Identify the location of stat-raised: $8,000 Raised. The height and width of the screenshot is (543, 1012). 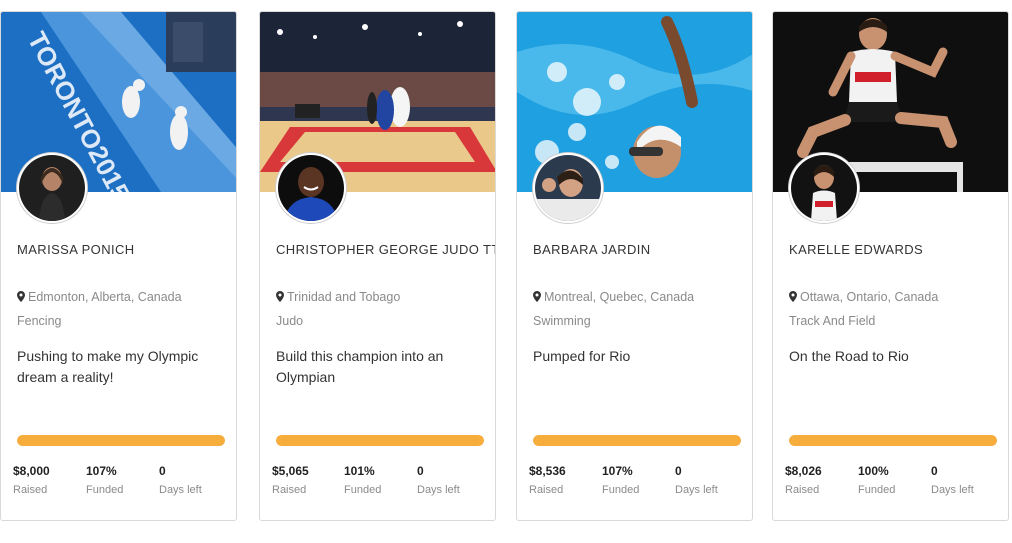
(31, 480).